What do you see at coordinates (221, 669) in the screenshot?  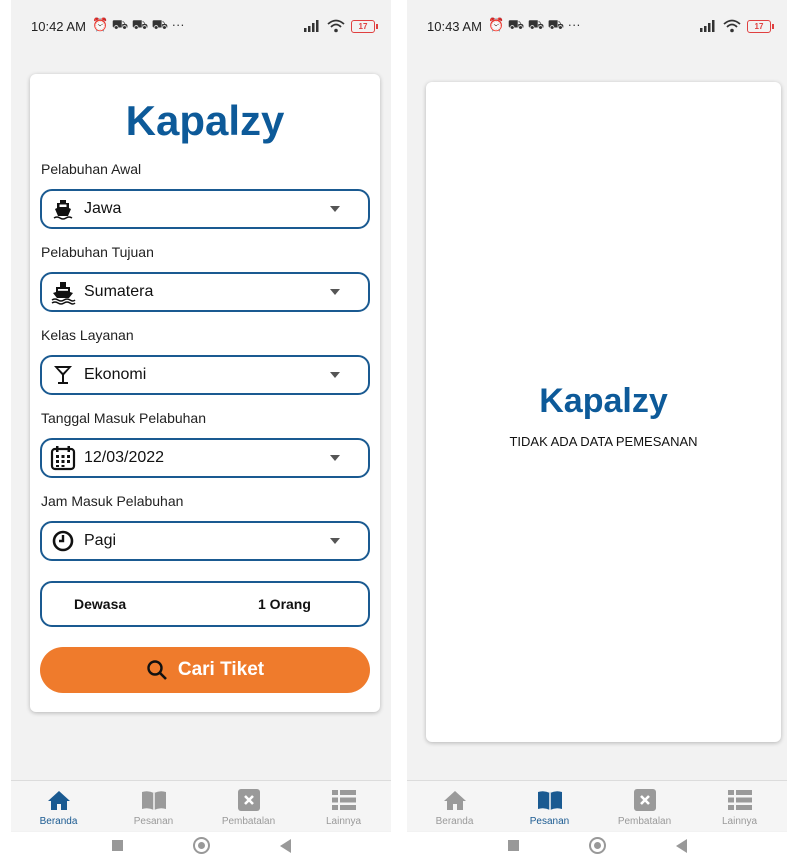 I see `search-ticket-label: Cari Tiket` at bounding box center [221, 669].